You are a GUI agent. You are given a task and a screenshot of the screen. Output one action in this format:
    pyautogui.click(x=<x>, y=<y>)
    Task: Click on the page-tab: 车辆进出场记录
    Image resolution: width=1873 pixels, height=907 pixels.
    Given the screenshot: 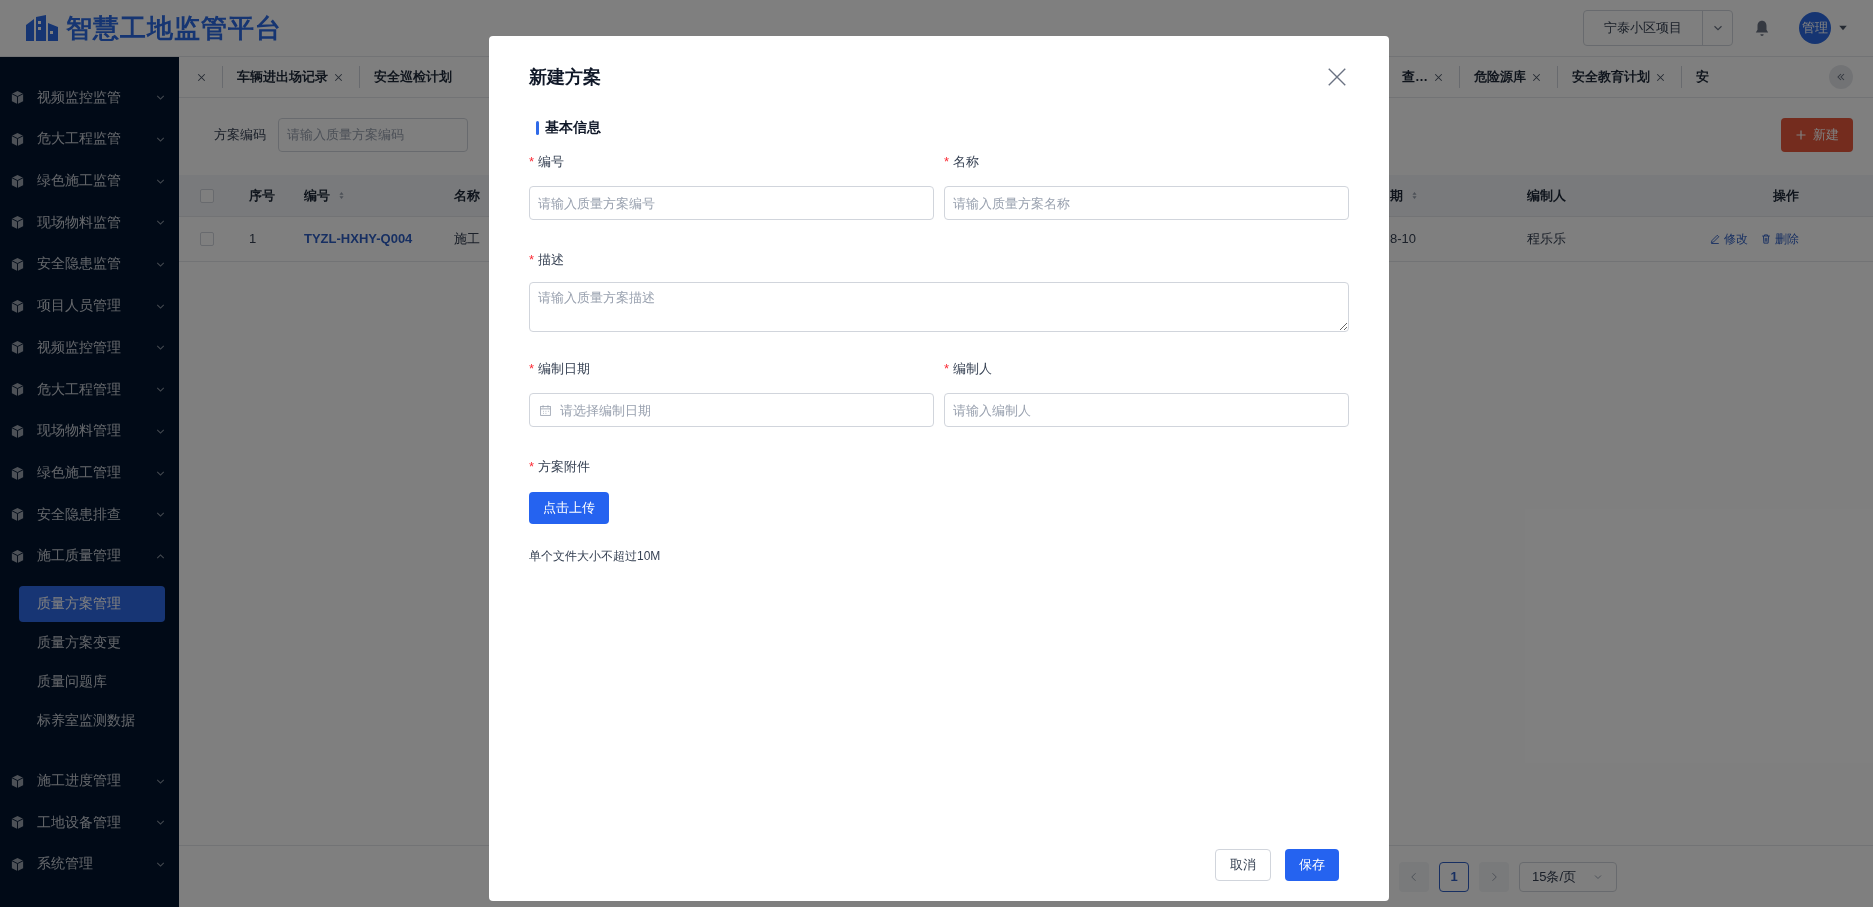 What is the action you would take?
    pyautogui.click(x=291, y=77)
    